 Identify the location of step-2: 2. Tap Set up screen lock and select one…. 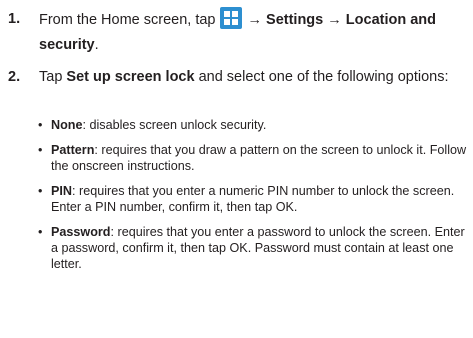
(238, 77).